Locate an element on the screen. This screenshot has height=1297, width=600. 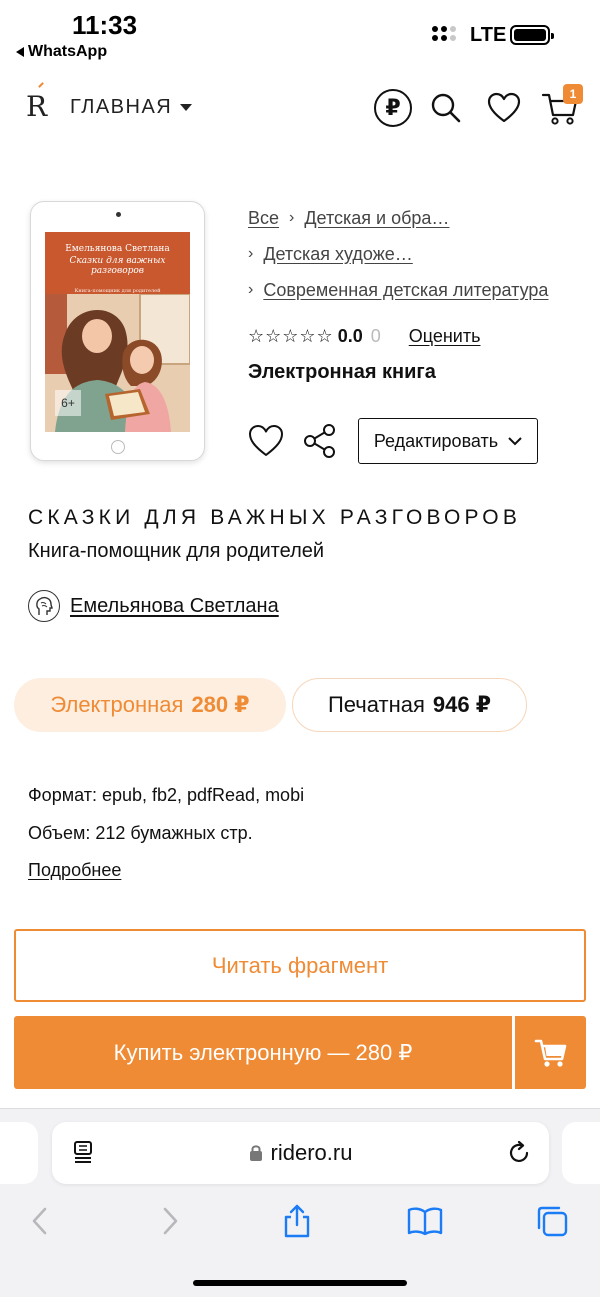
back-to-app-link: WhatsApp is located at coordinates (61, 52).